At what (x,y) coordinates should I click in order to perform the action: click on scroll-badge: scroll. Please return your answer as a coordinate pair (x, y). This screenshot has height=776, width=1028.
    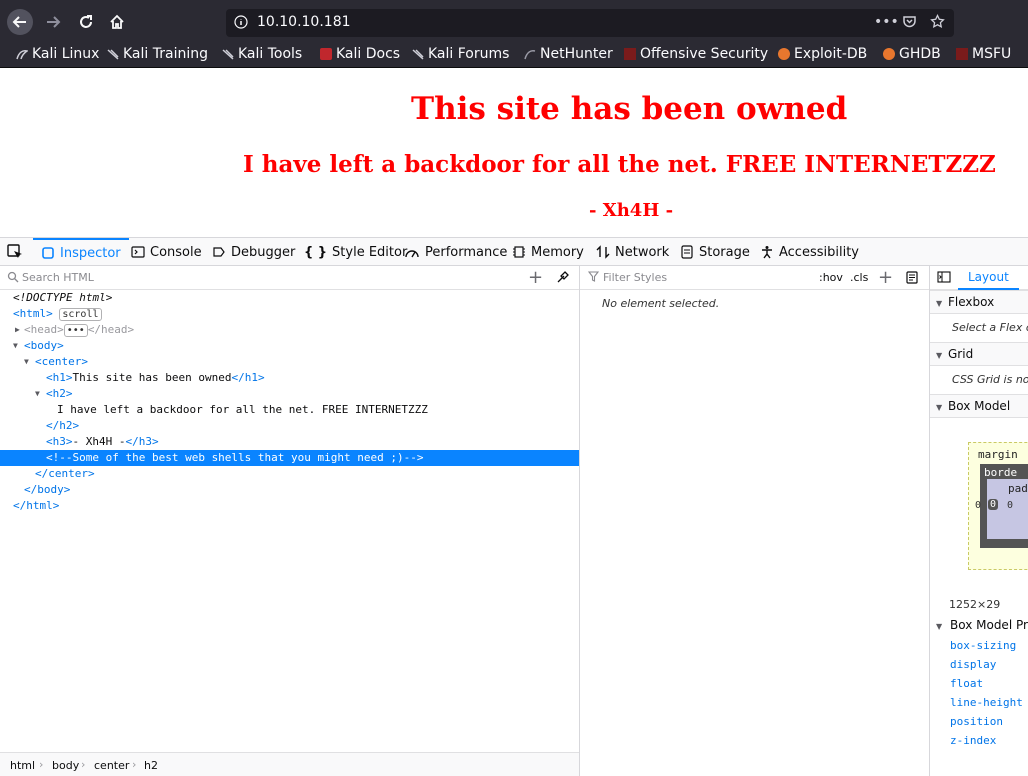
    Looking at the image, I should click on (80, 314).